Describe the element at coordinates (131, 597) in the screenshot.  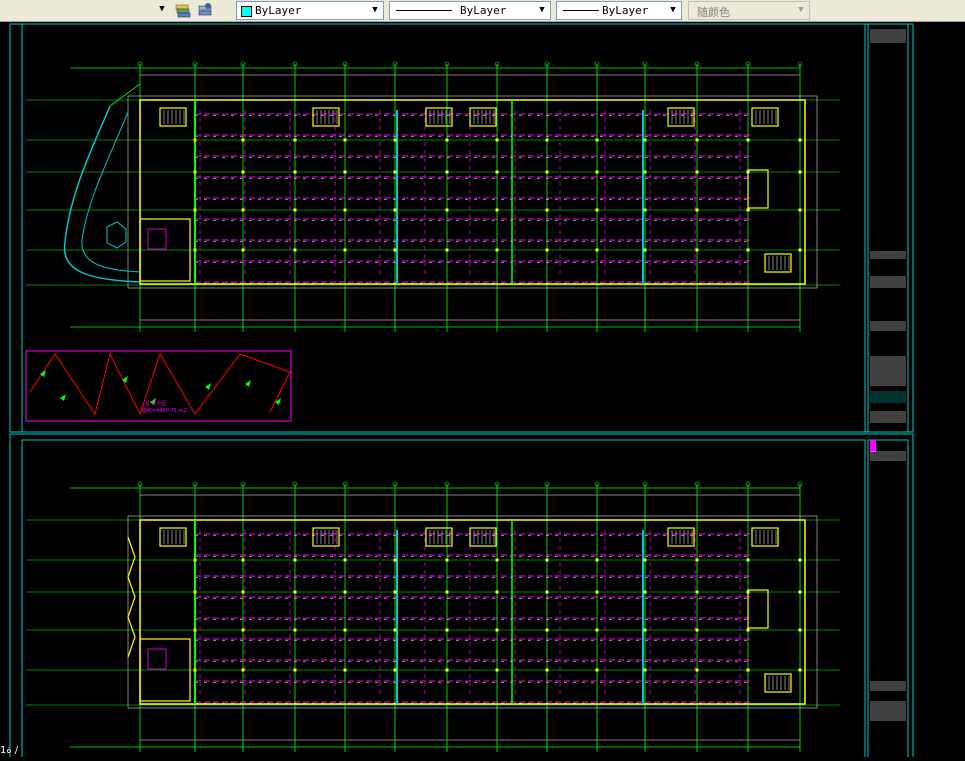
I see `entrance-wall` at that location.